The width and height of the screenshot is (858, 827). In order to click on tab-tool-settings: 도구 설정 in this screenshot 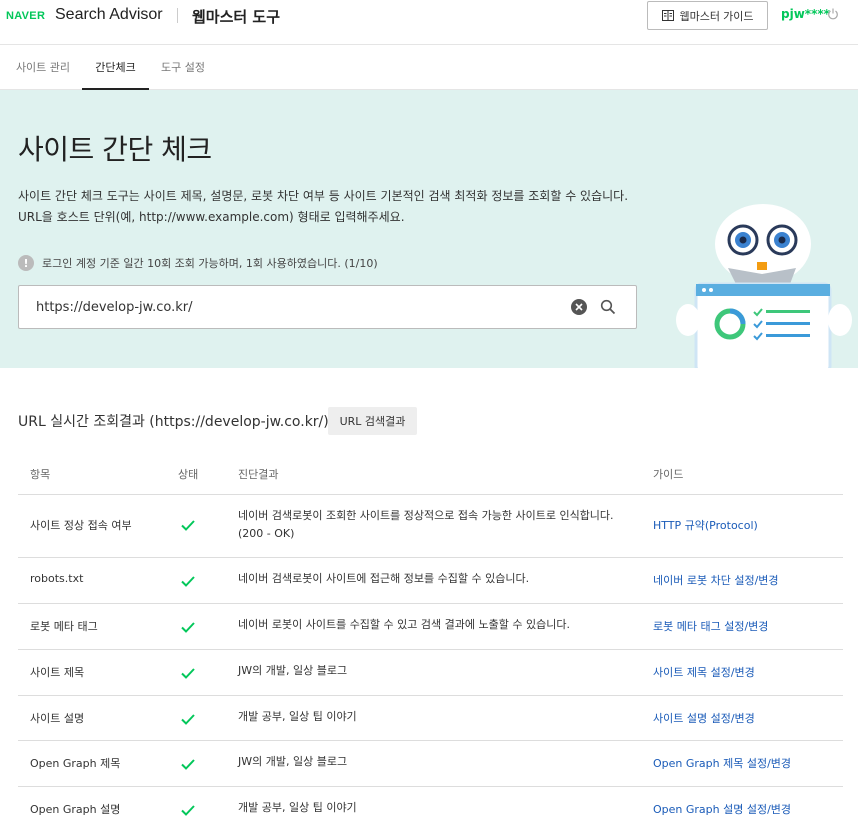, I will do `click(183, 67)`.